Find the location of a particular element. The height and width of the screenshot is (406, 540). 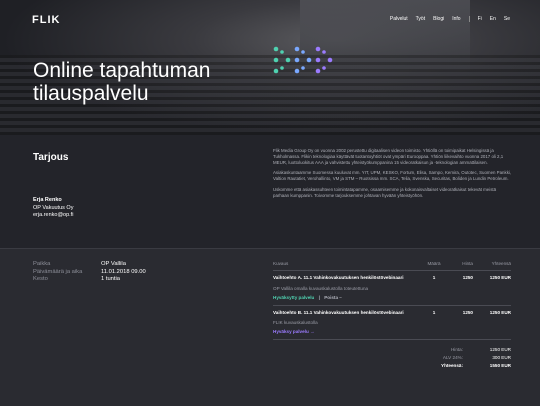

meta-value: OP Vallila is located at coordinates (113, 264).